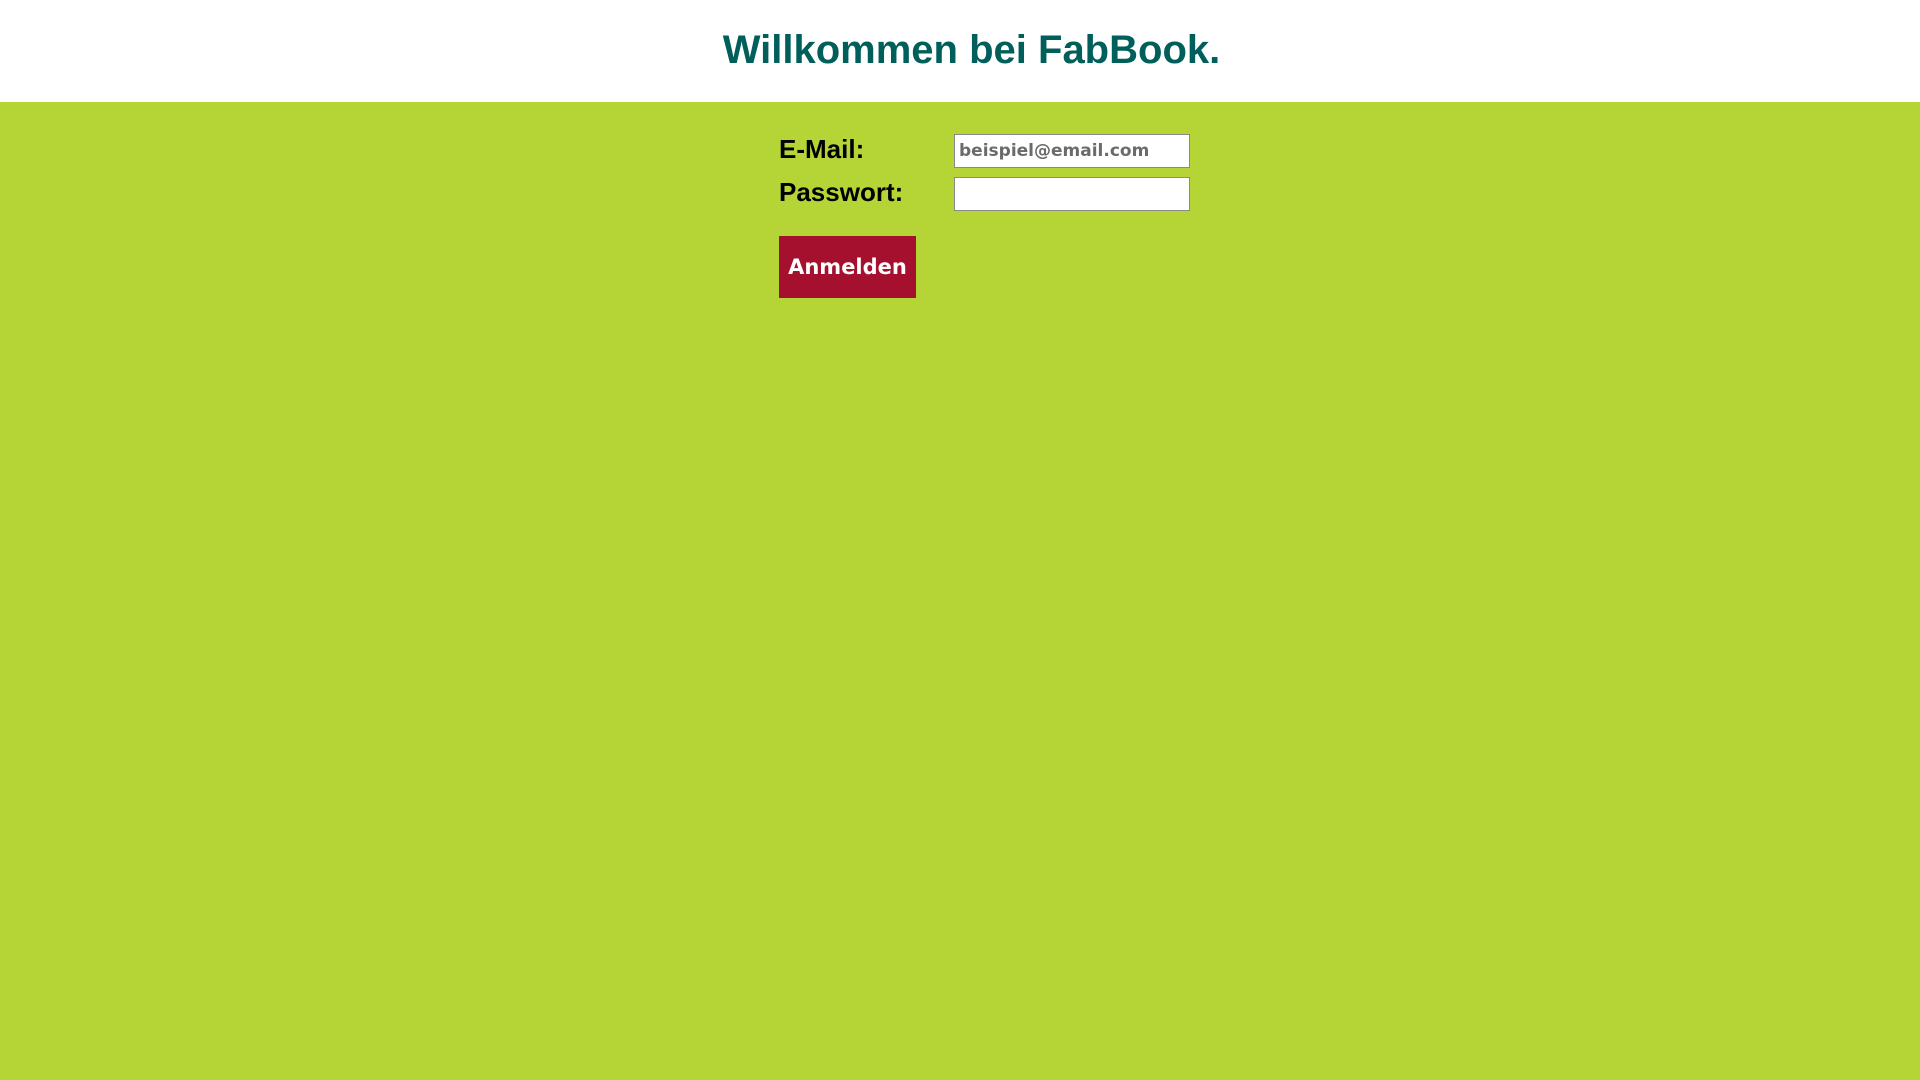  I want to click on page-header: Willkommen bei FabBook., so click(960, 51).